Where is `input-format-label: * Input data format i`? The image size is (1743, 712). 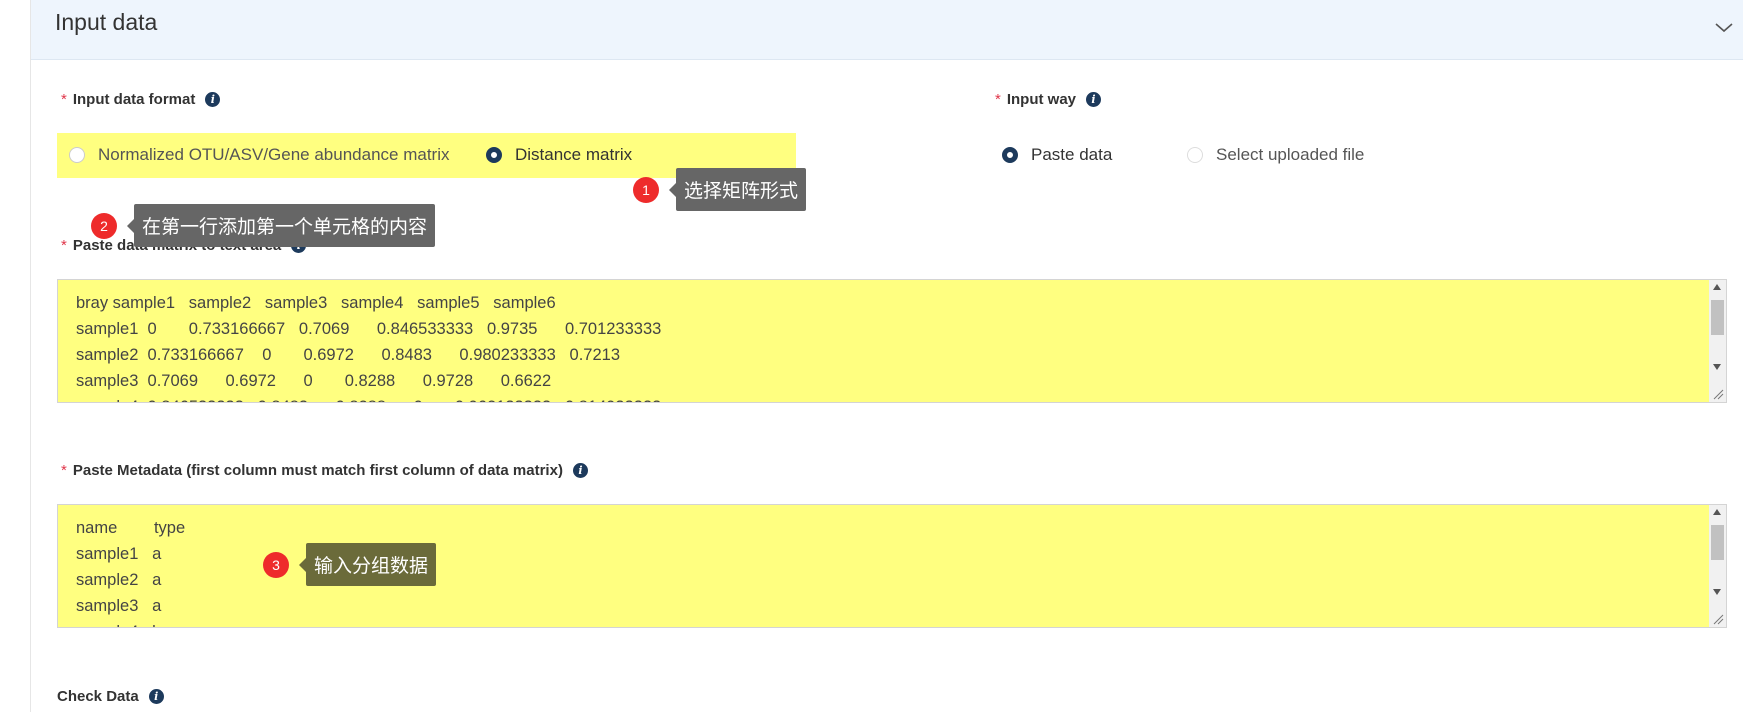
input-format-label: * Input data format i is located at coordinates (141, 99).